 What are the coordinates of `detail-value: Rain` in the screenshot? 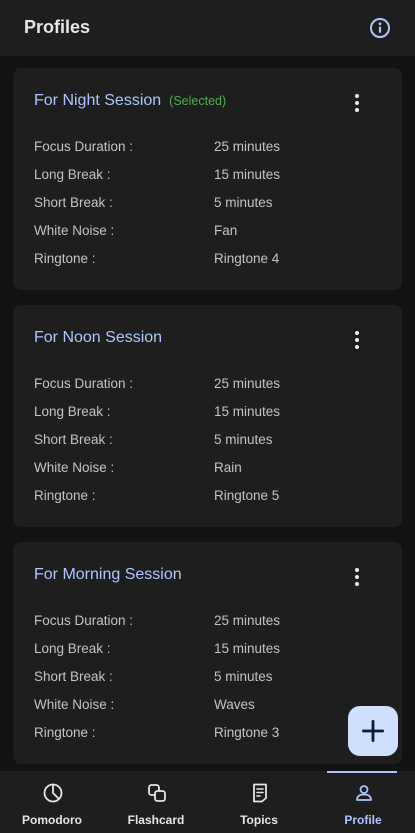 It's located at (228, 467).